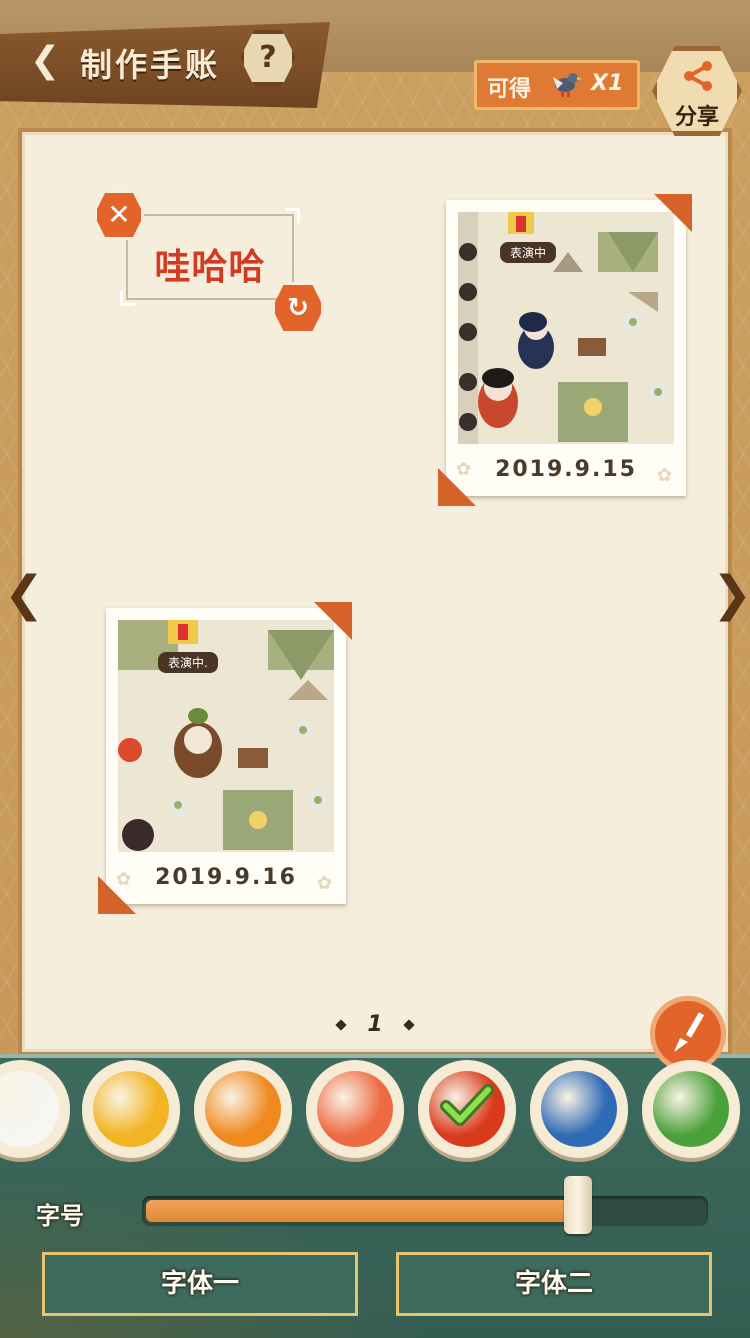 This screenshot has width=750, height=1338. What do you see at coordinates (467, 1105) in the screenshot?
I see `checkmark-icon` at bounding box center [467, 1105].